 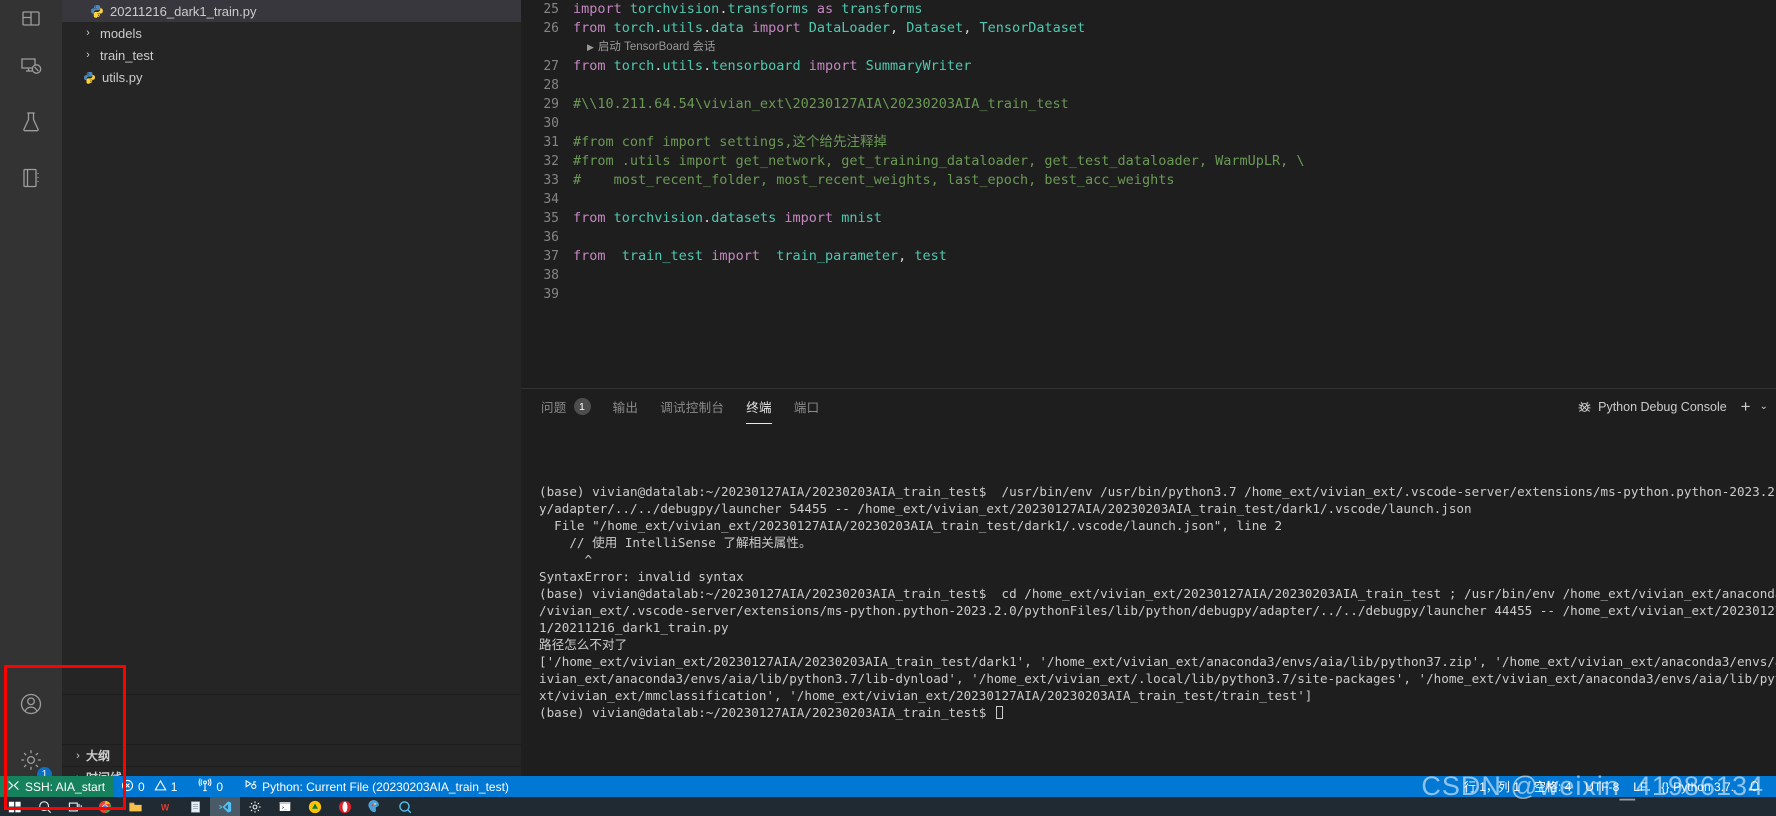 What do you see at coordinates (1148, 142) in the screenshot?
I see `code-line: 31 #from conf import settings,这个给先注释掉` at bounding box center [1148, 142].